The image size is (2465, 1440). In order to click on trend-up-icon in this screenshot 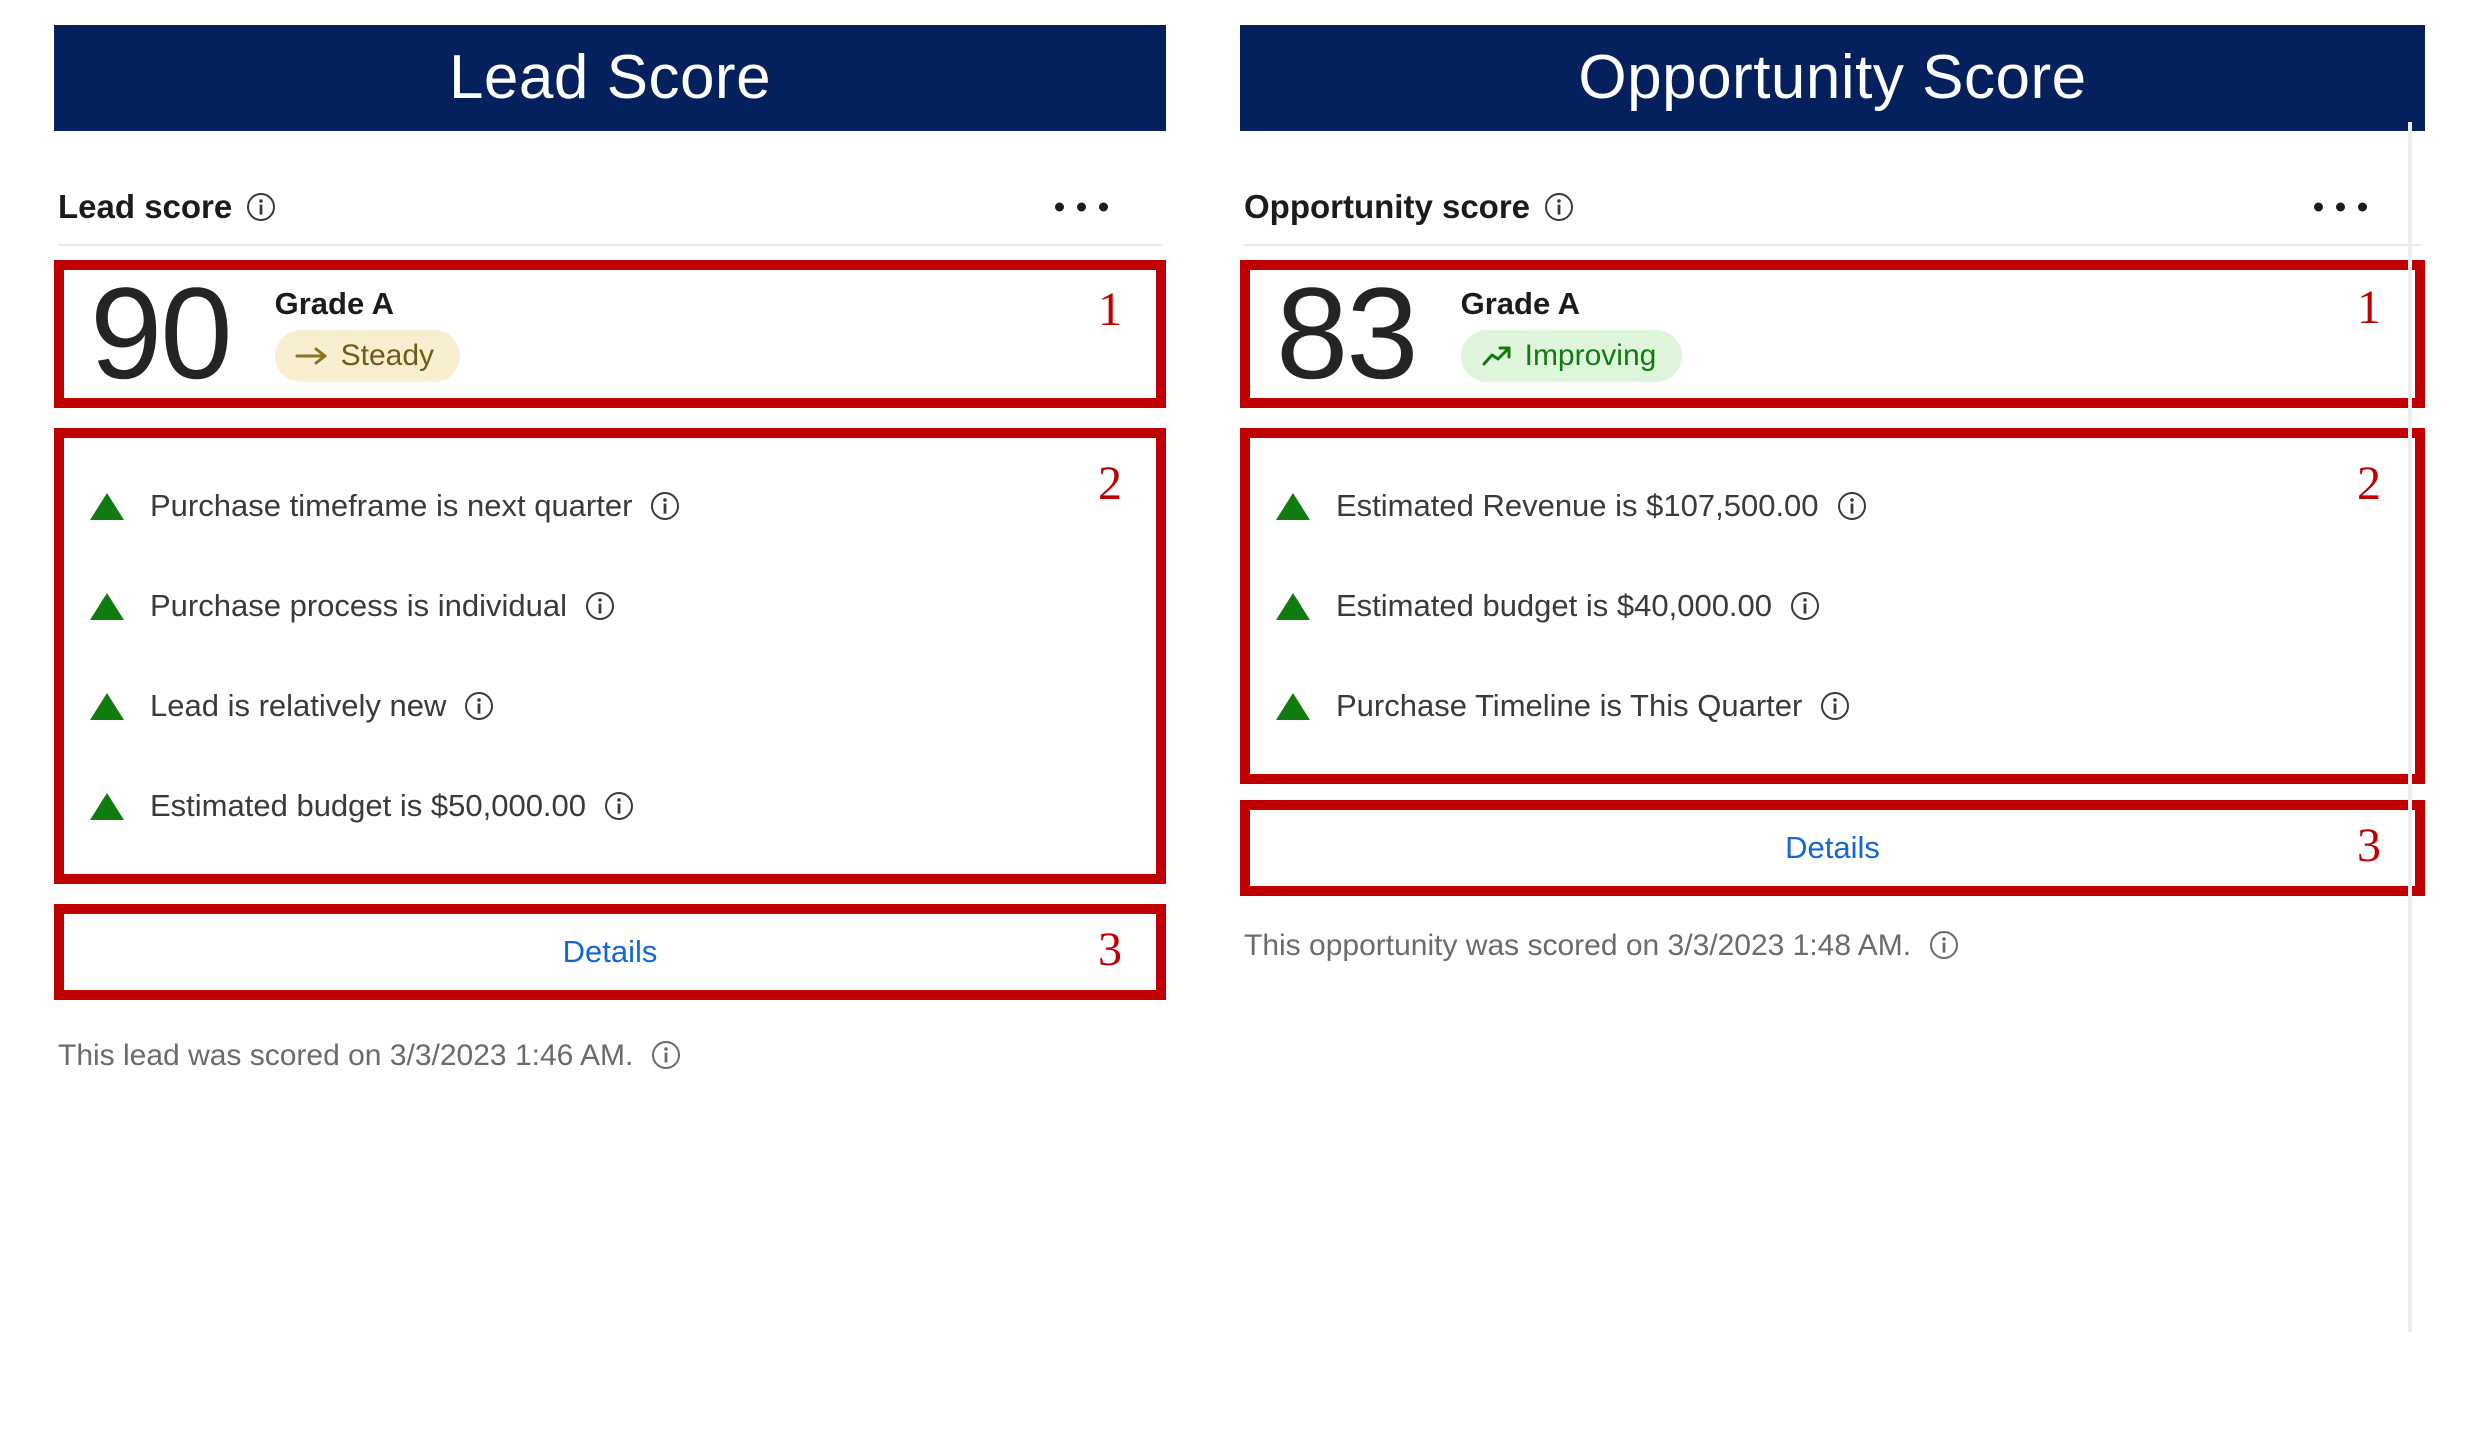, I will do `click(1497, 356)`.